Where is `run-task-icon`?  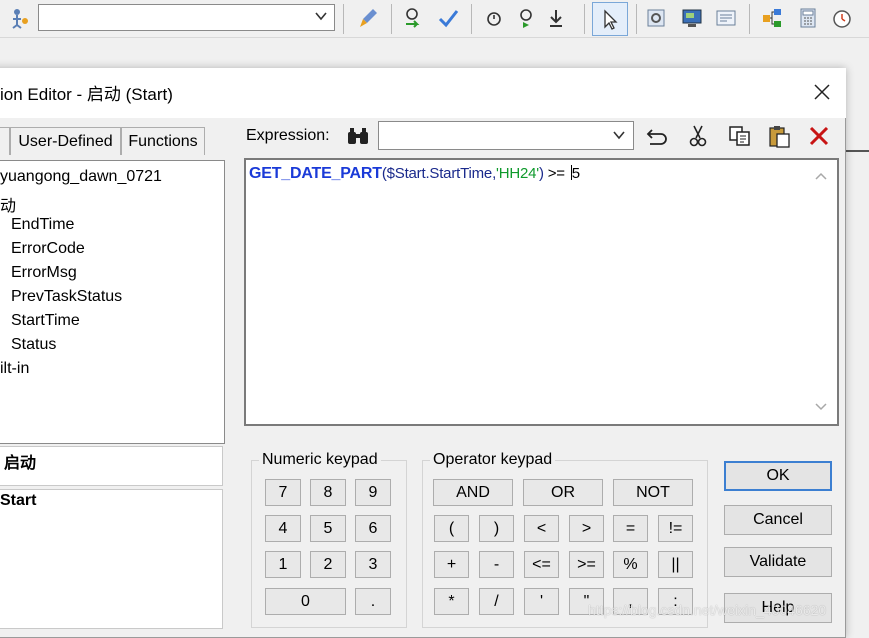 run-task-icon is located at coordinates (526, 18).